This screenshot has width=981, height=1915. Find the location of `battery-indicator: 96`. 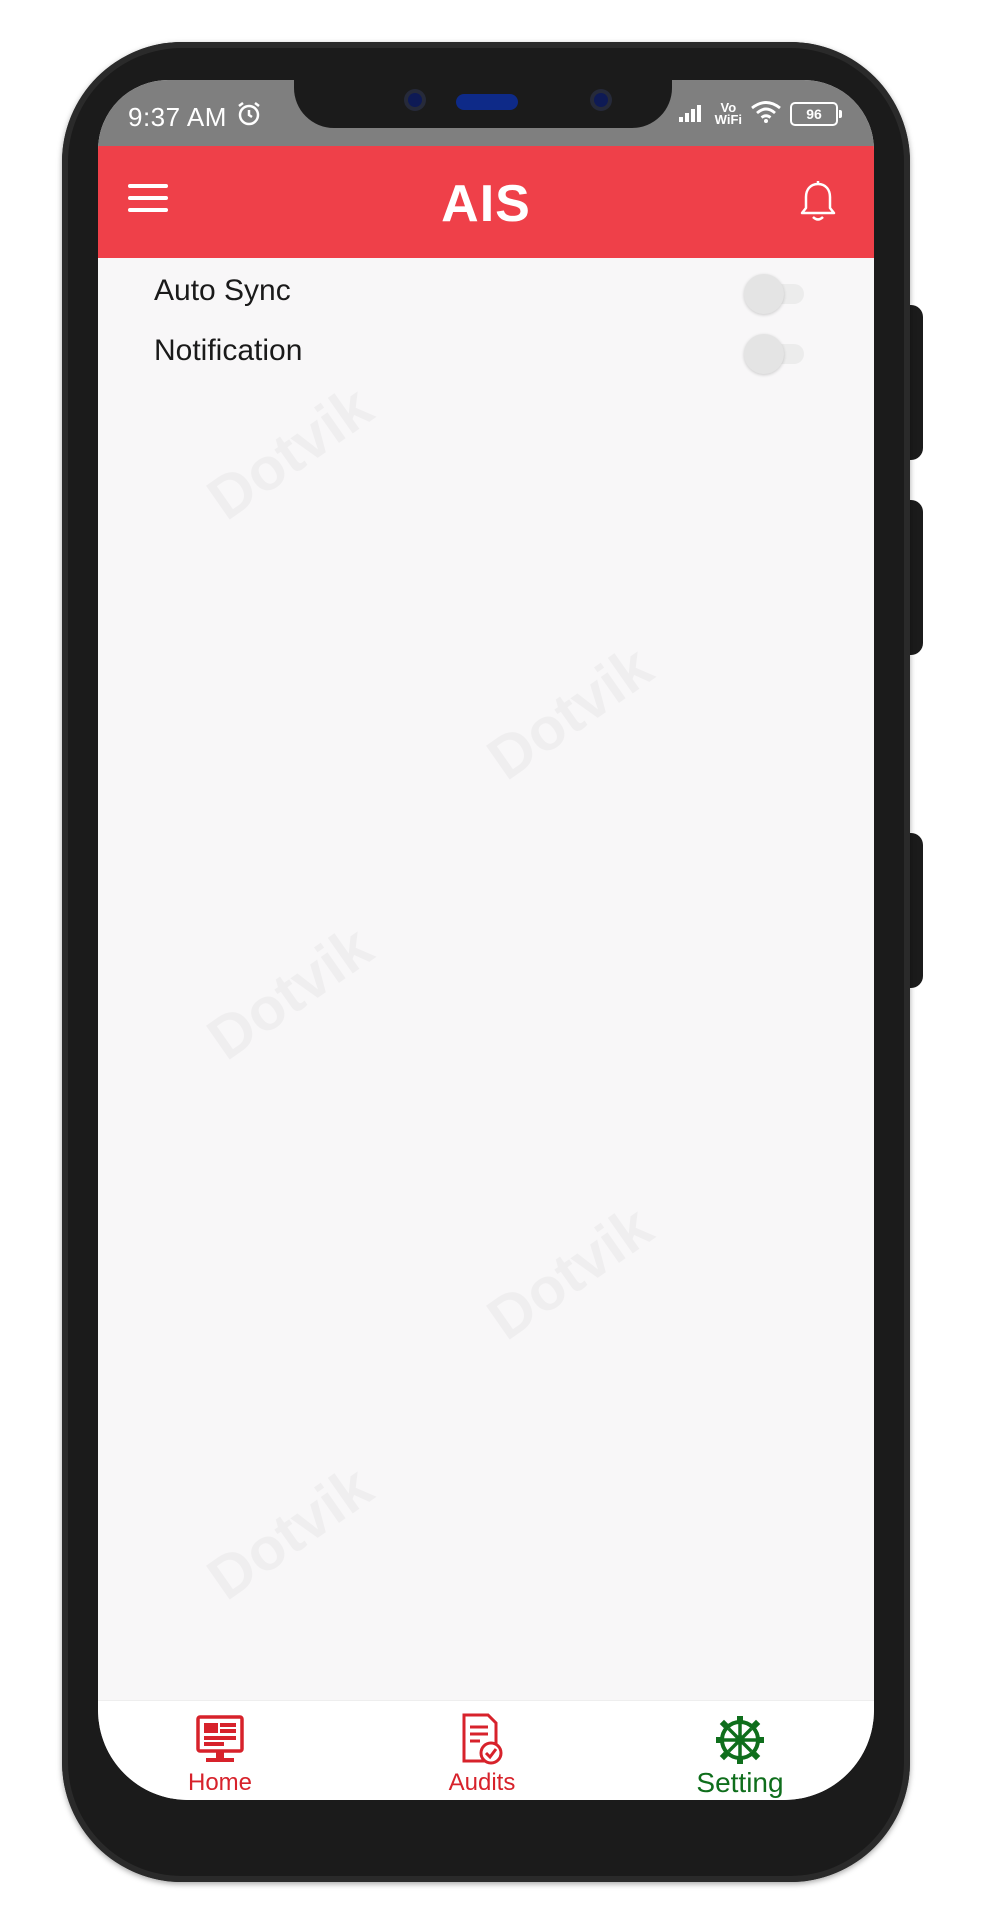

battery-indicator: 96 is located at coordinates (816, 114).